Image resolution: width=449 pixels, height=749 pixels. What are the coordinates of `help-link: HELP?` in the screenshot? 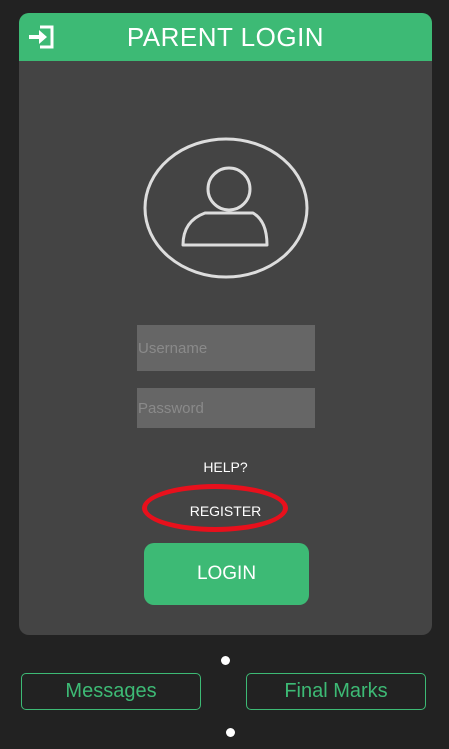 It's located at (225, 467).